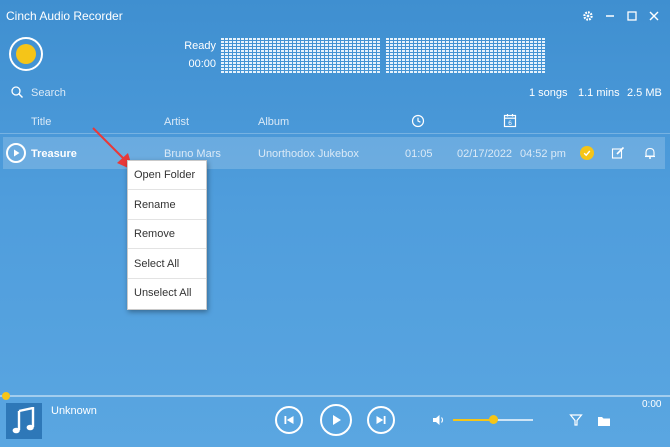 The width and height of the screenshot is (670, 447). What do you see at coordinates (473, 420) in the screenshot?
I see `volume-level` at bounding box center [473, 420].